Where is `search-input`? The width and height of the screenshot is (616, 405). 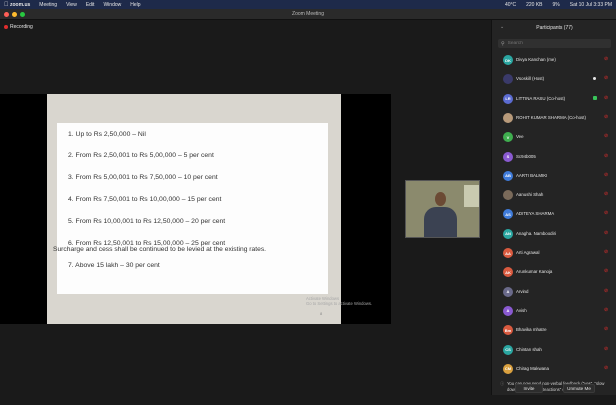 search-input is located at coordinates (552, 43).